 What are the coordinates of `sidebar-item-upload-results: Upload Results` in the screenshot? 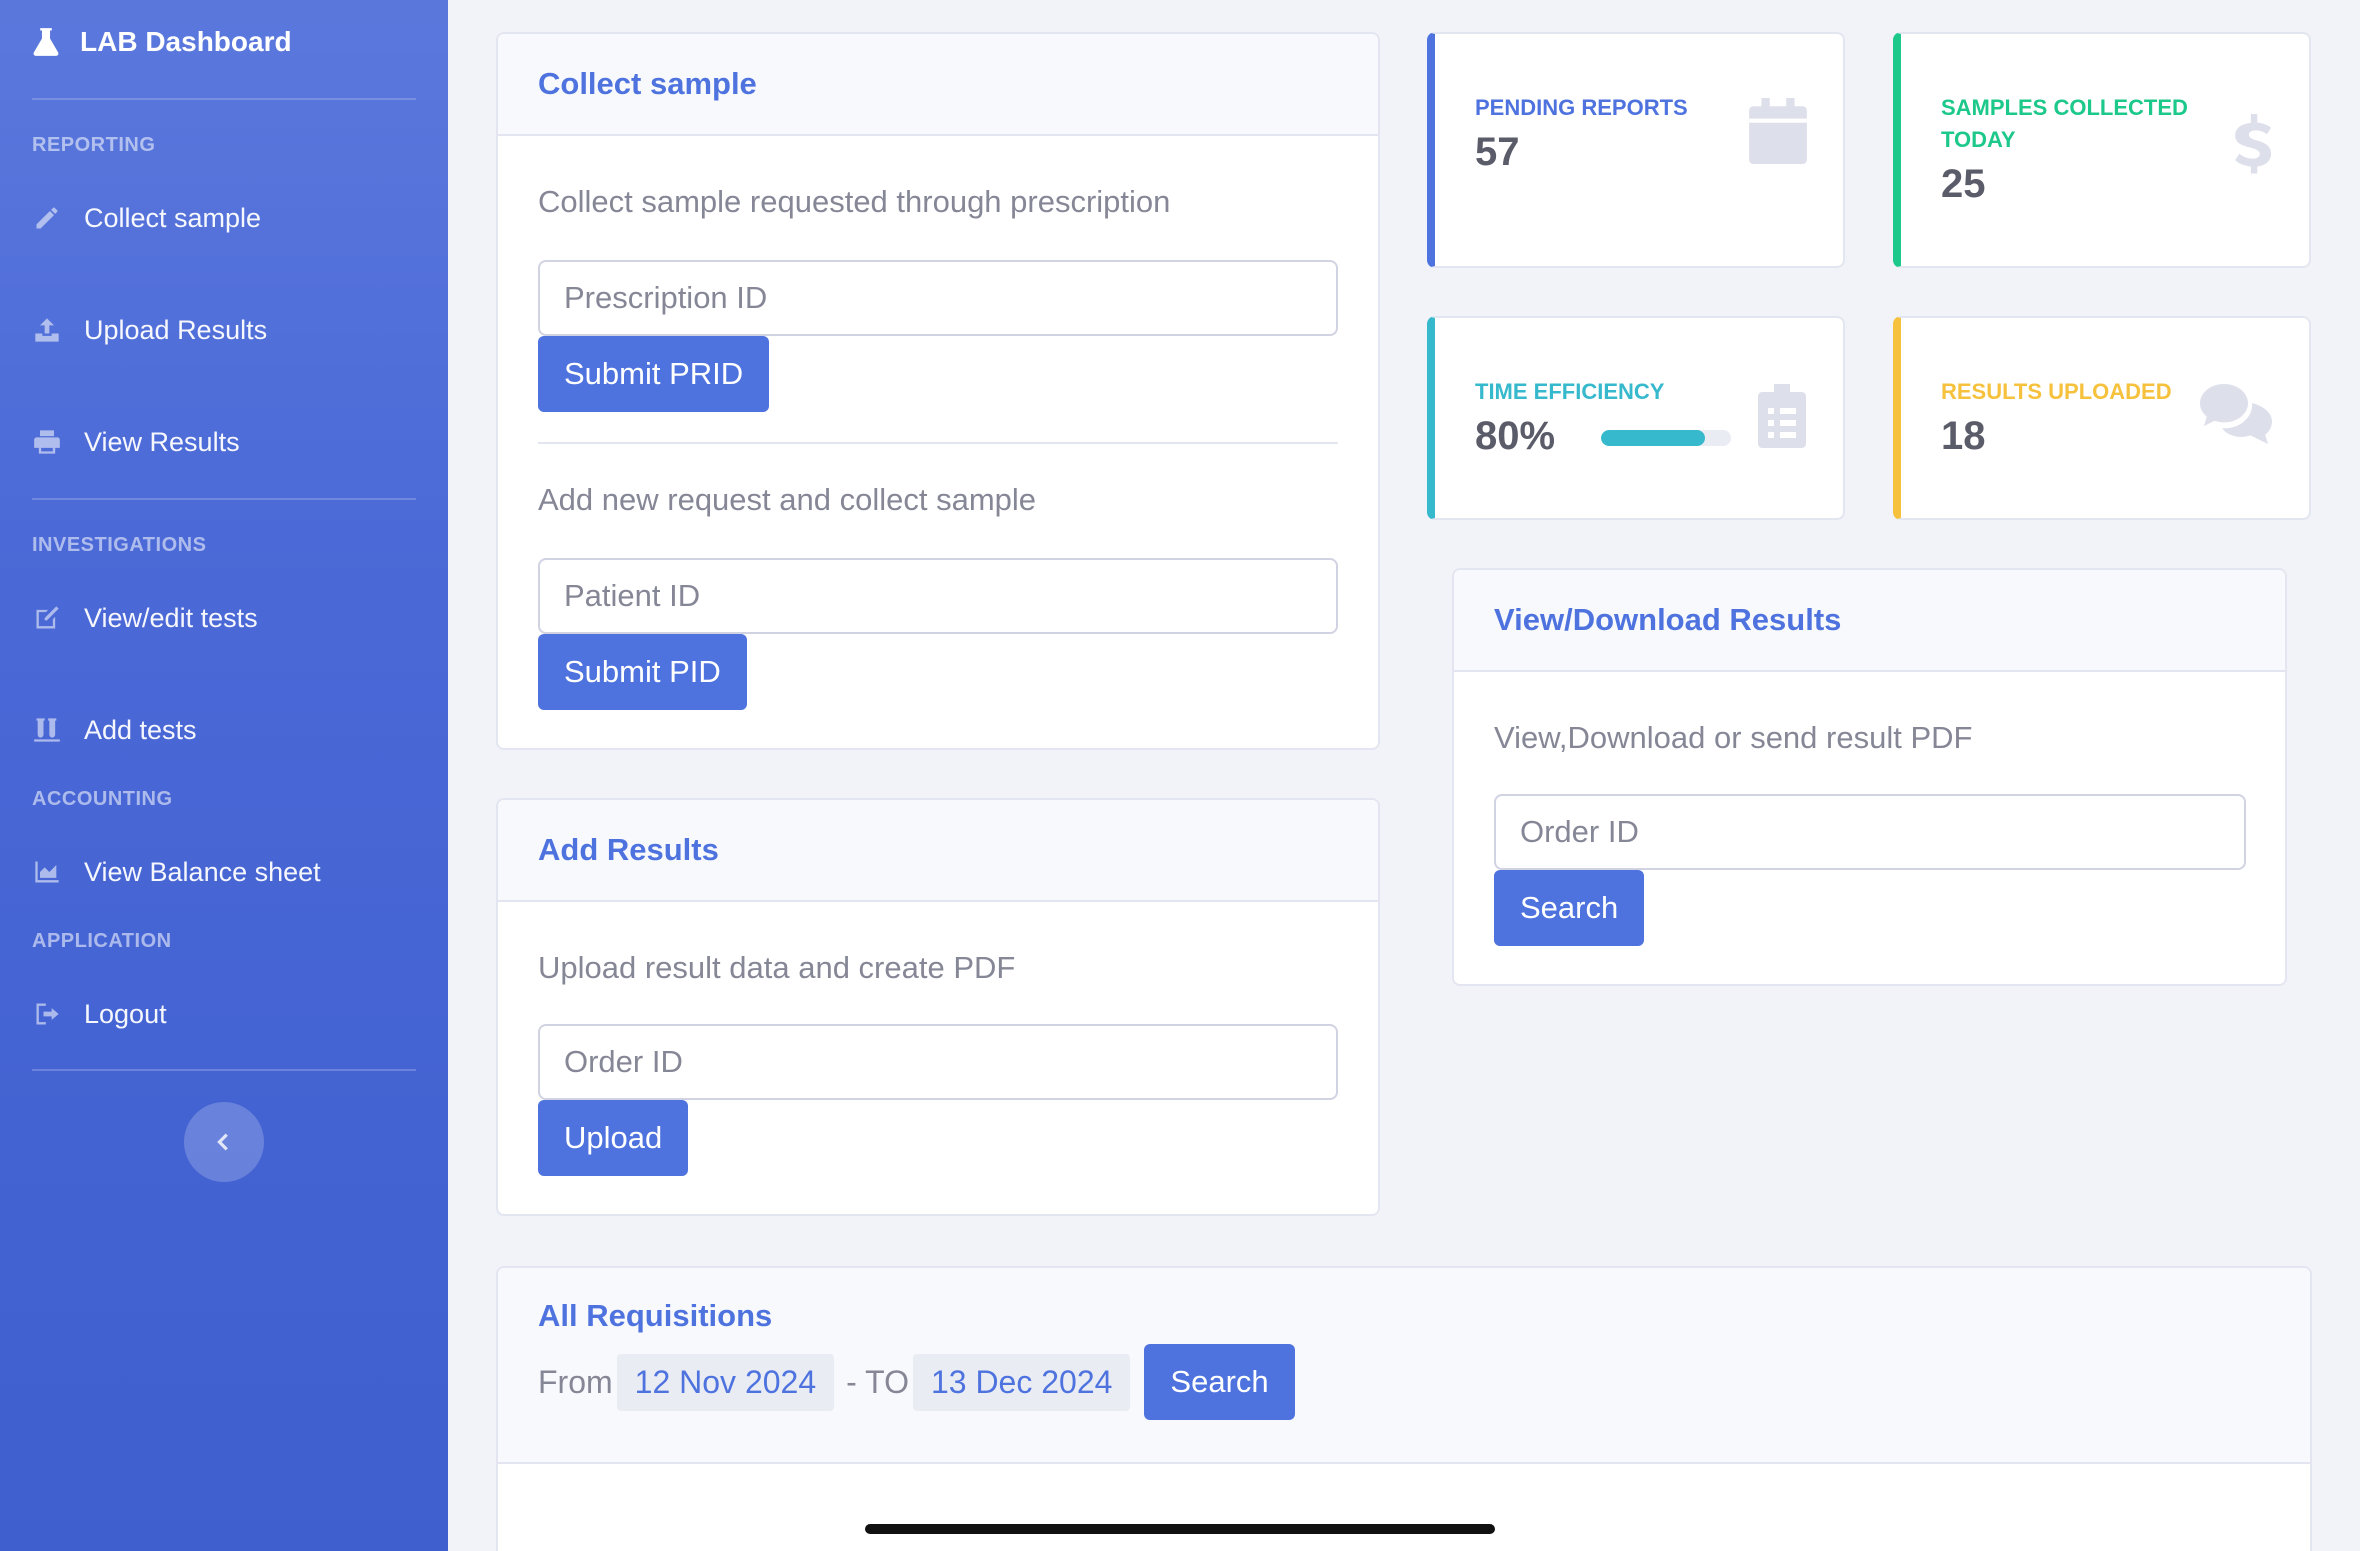 It's located at (224, 330).